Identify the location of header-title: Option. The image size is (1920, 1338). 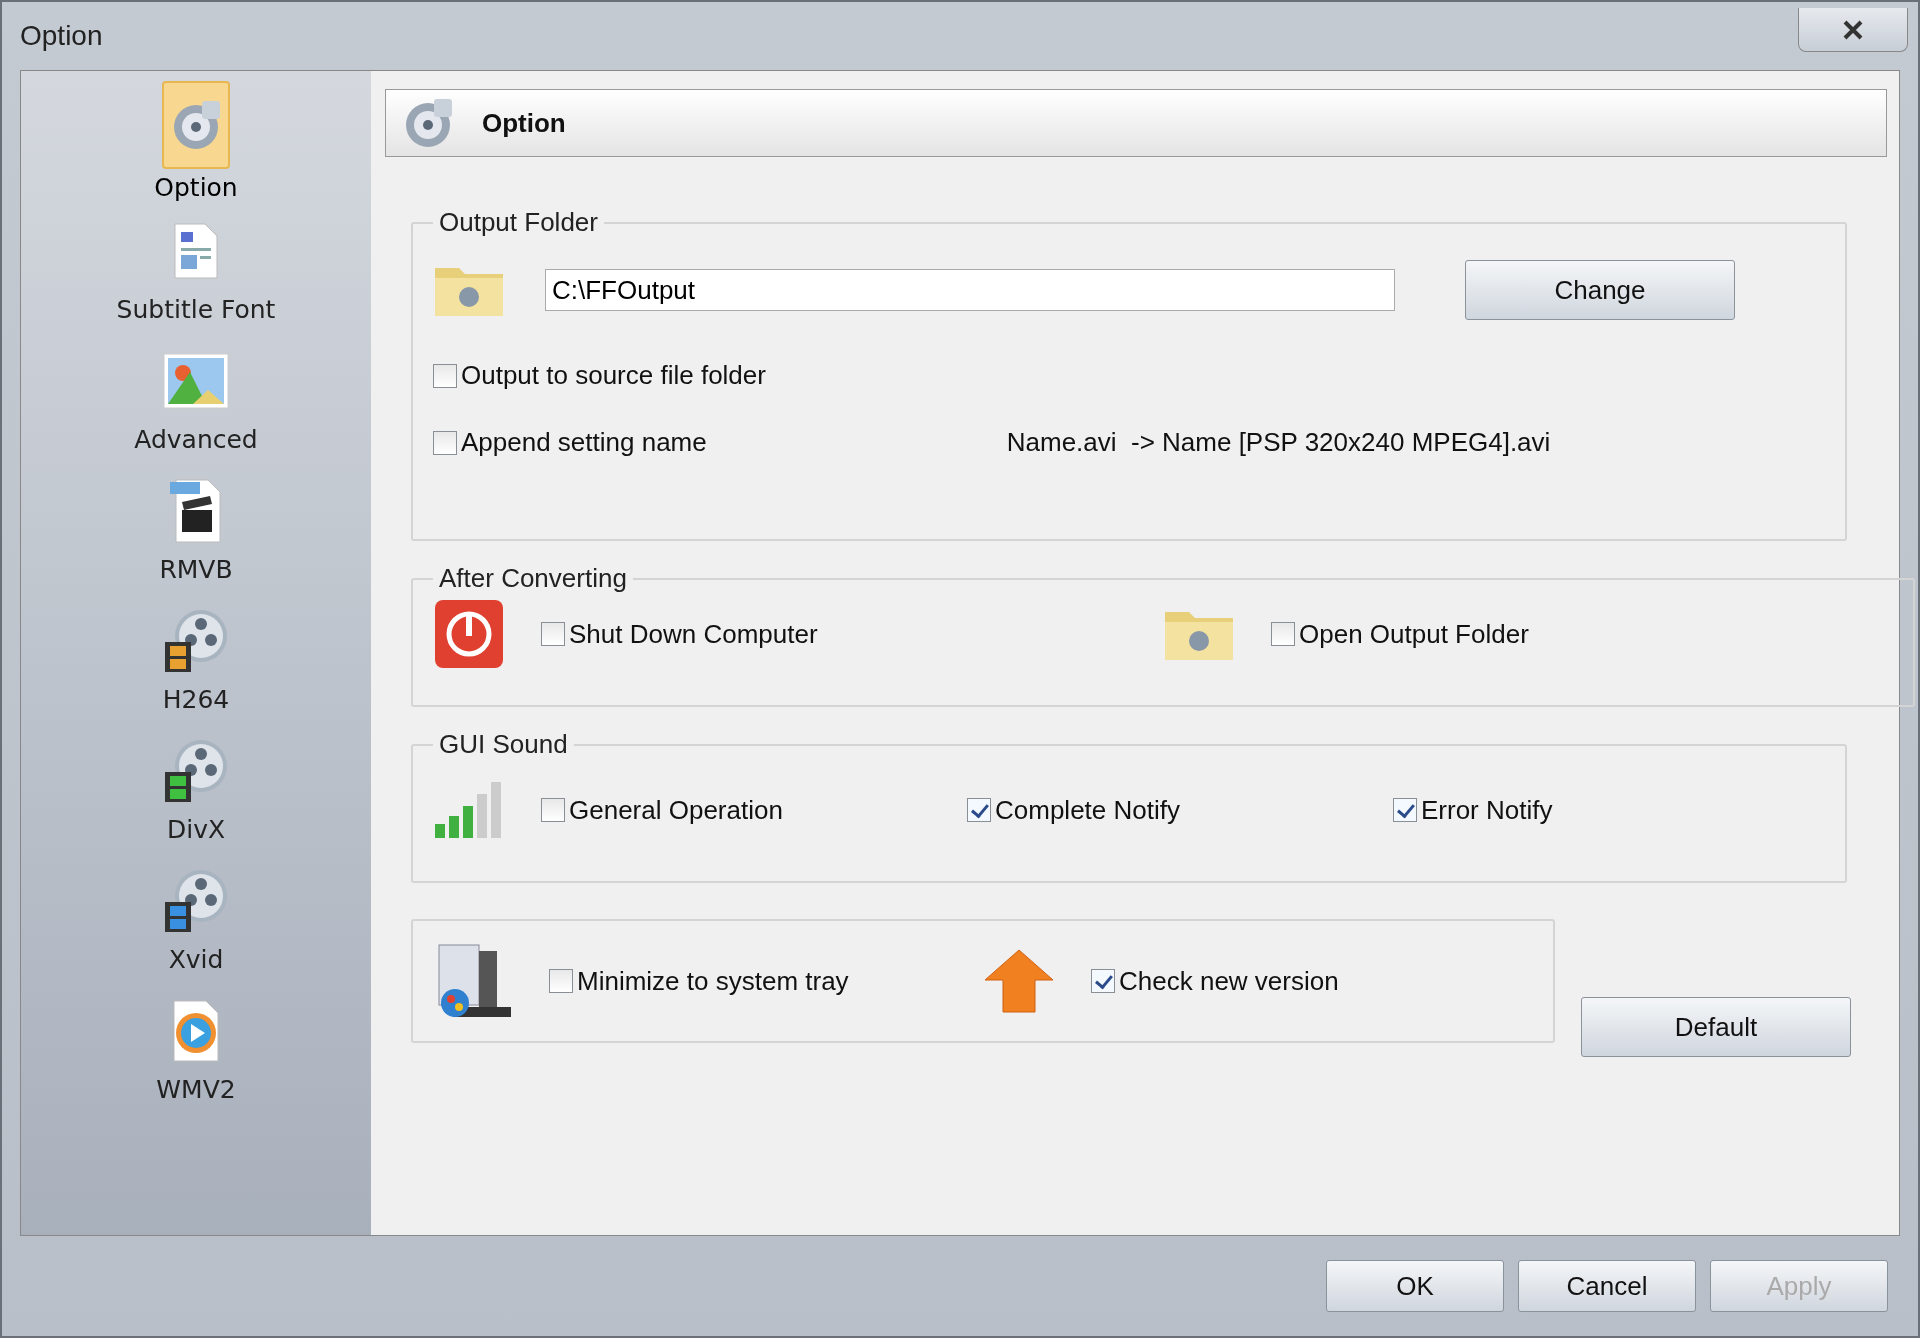
(524, 123).